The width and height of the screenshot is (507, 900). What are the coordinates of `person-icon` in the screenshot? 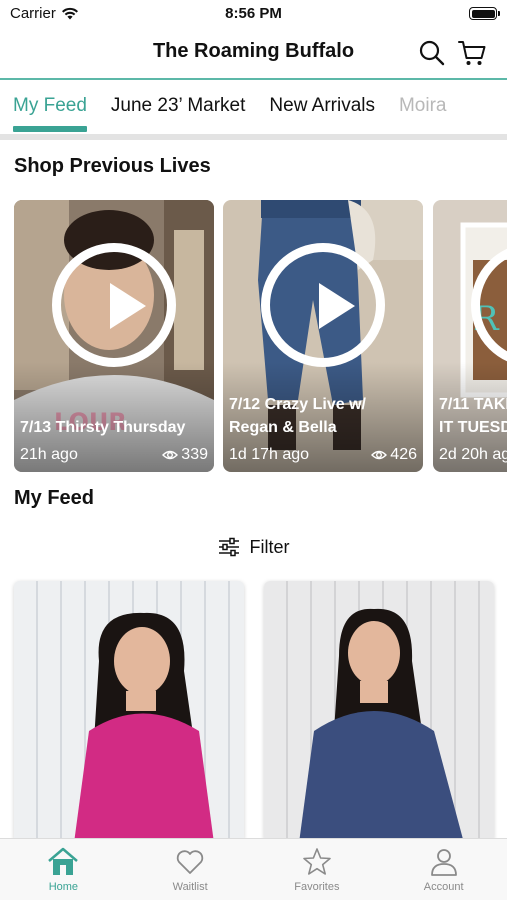 It's located at (443, 862).